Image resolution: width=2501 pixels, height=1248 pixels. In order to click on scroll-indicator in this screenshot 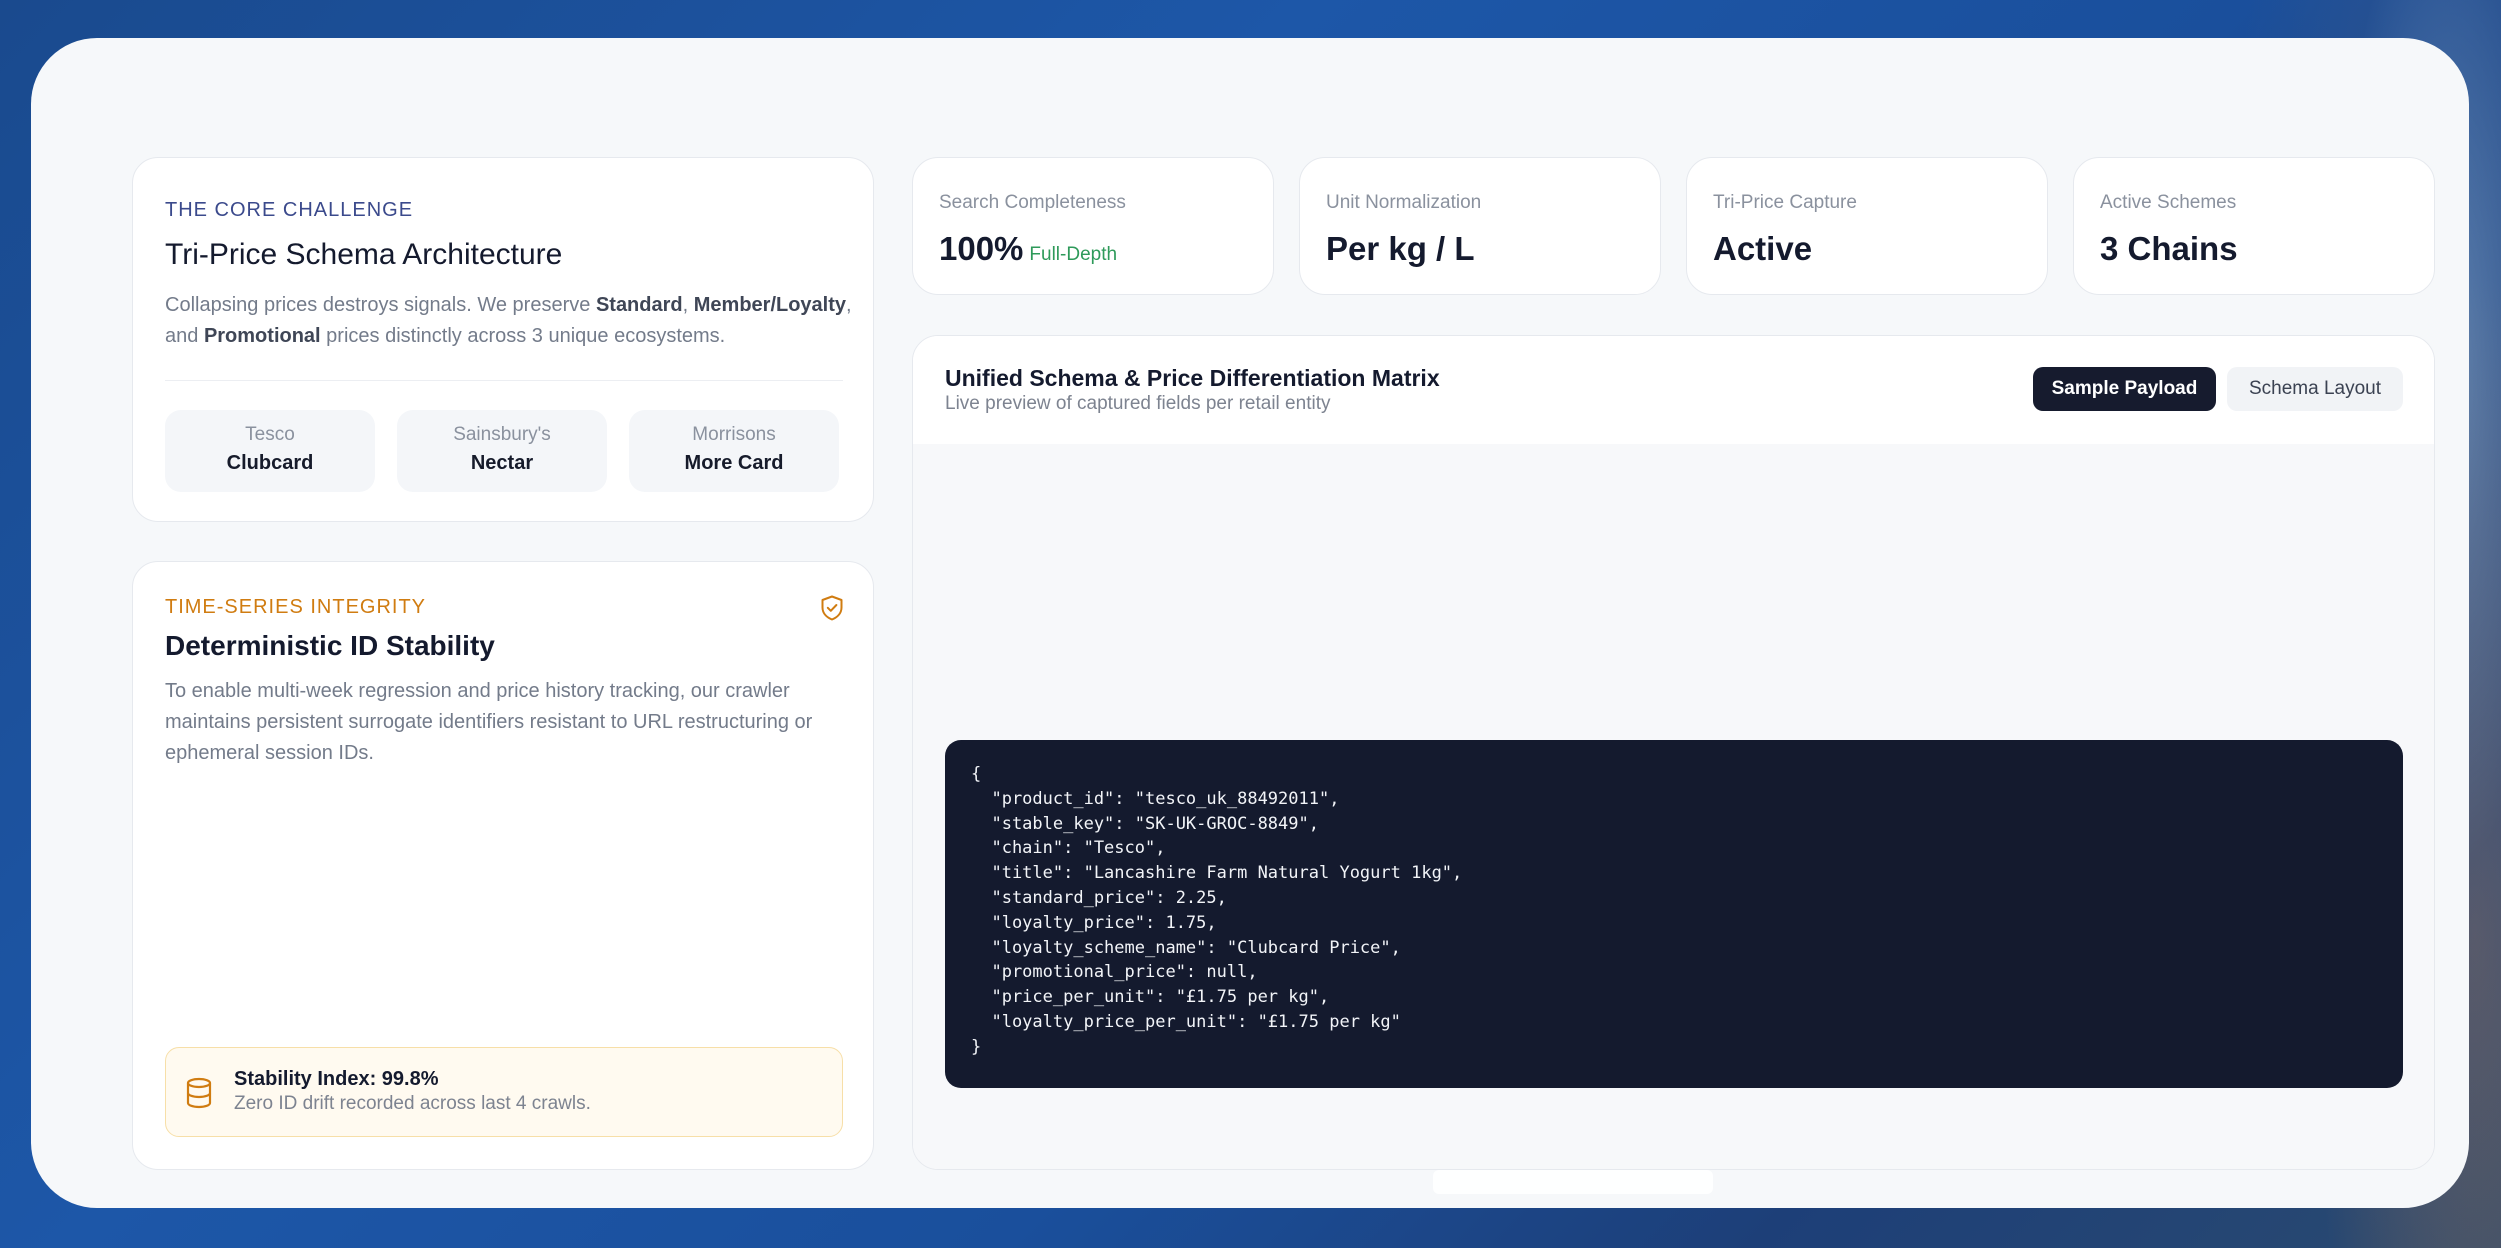, I will do `click(1573, 1182)`.